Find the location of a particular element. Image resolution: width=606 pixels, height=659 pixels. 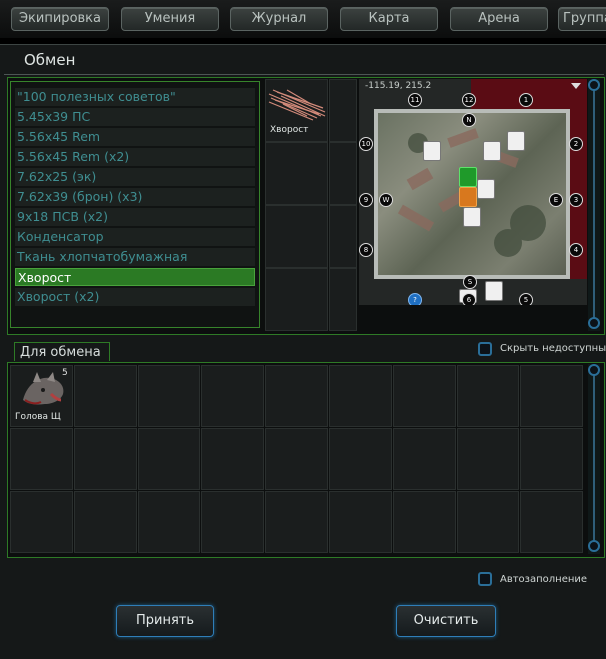

list-item: 7.62x25 (эк) is located at coordinates (135, 177).